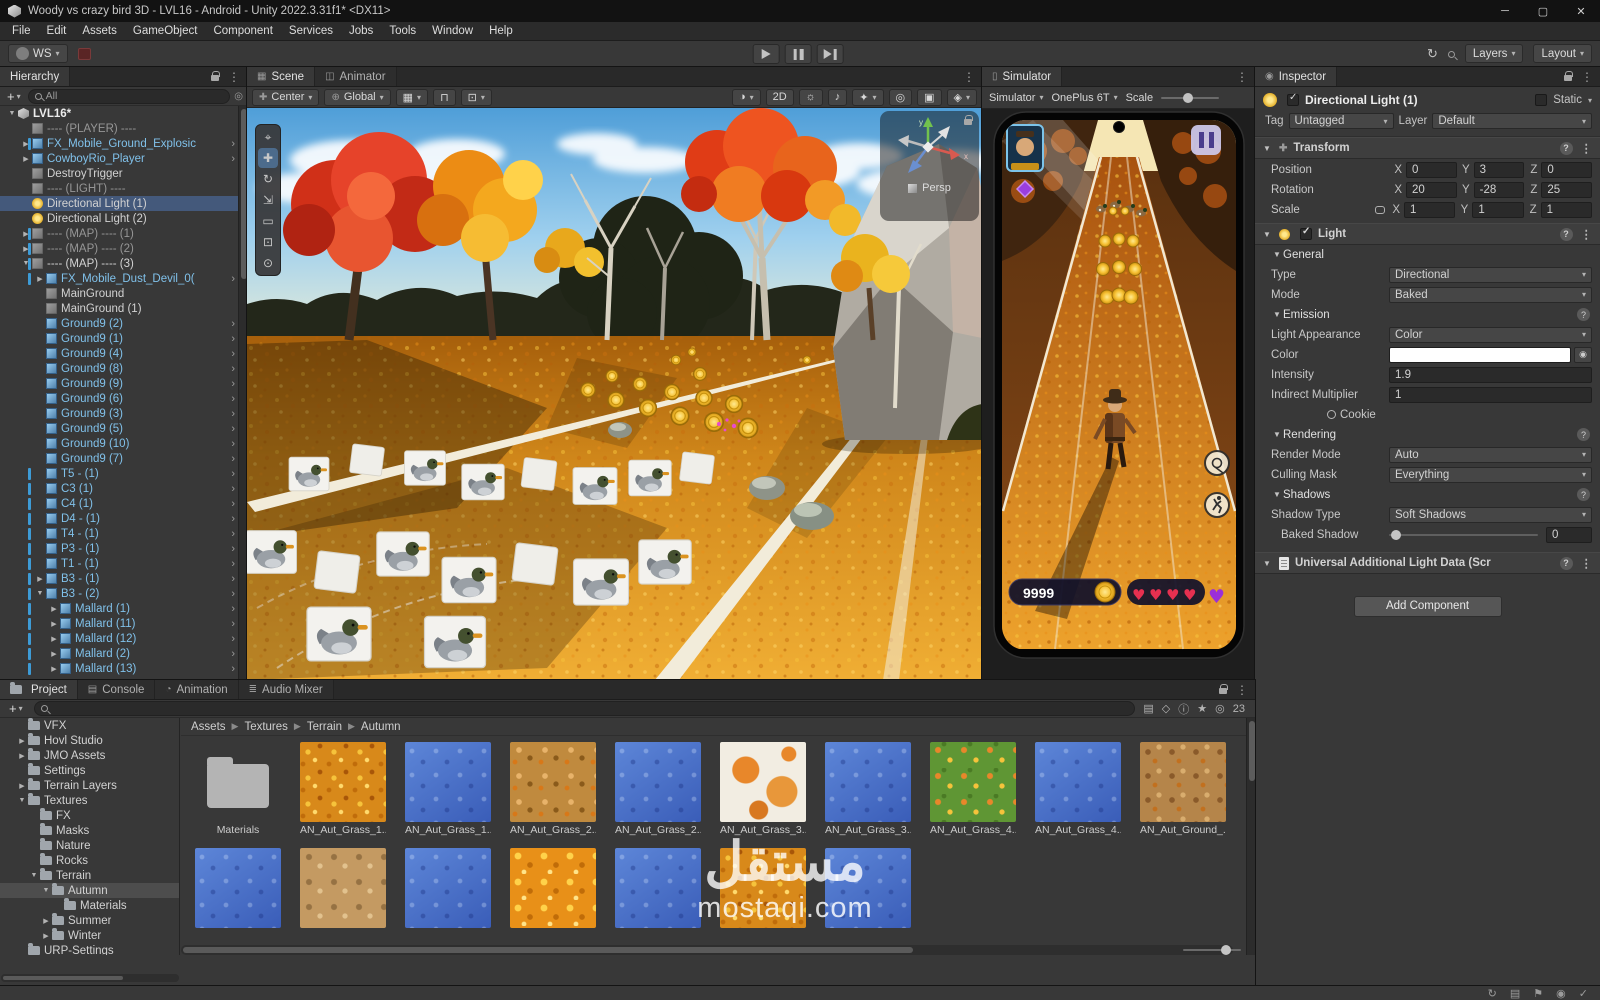  I want to click on intensity-field: 1.9, so click(1490, 374).